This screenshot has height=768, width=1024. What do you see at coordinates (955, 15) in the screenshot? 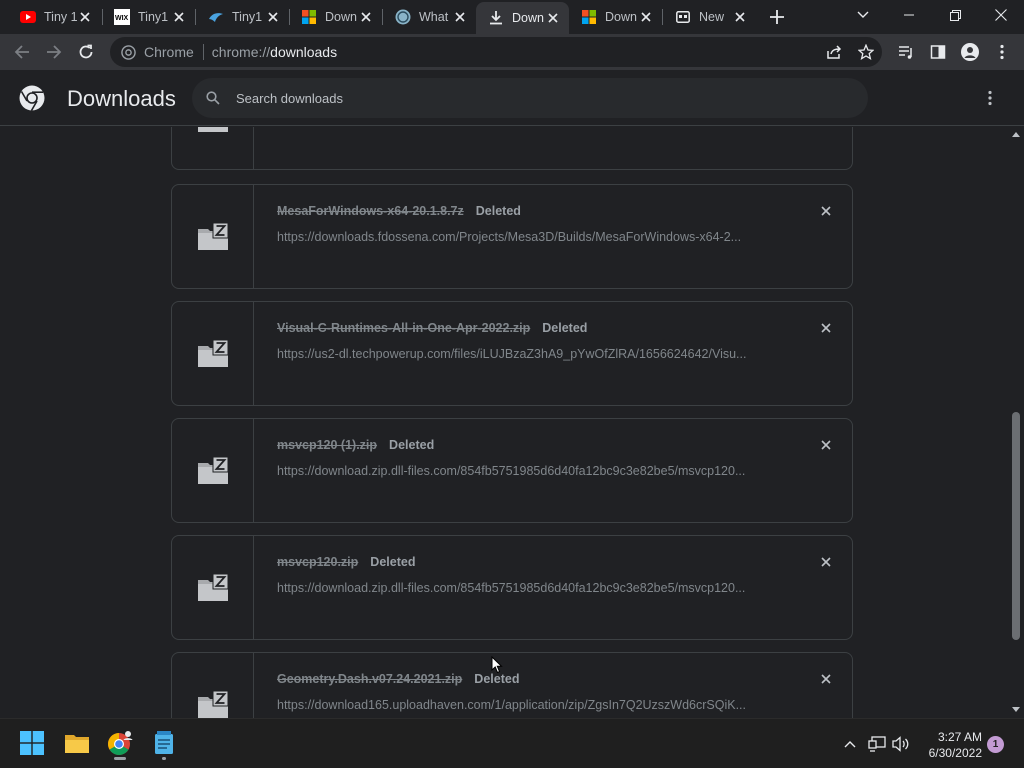
I see `restore-button` at bounding box center [955, 15].